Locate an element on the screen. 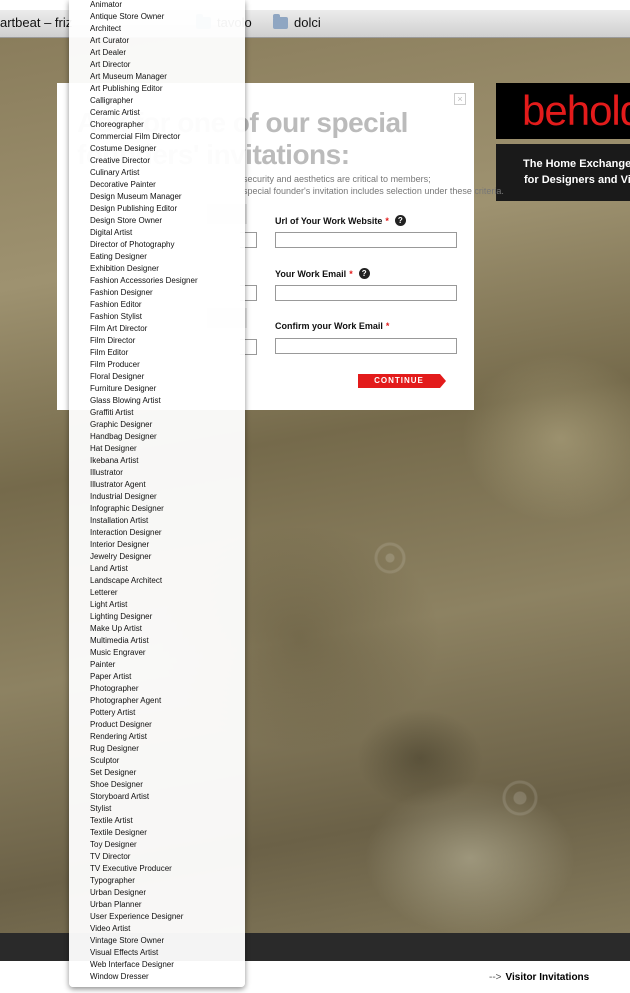  dropdown-option: Pottery Artist is located at coordinates (157, 713).